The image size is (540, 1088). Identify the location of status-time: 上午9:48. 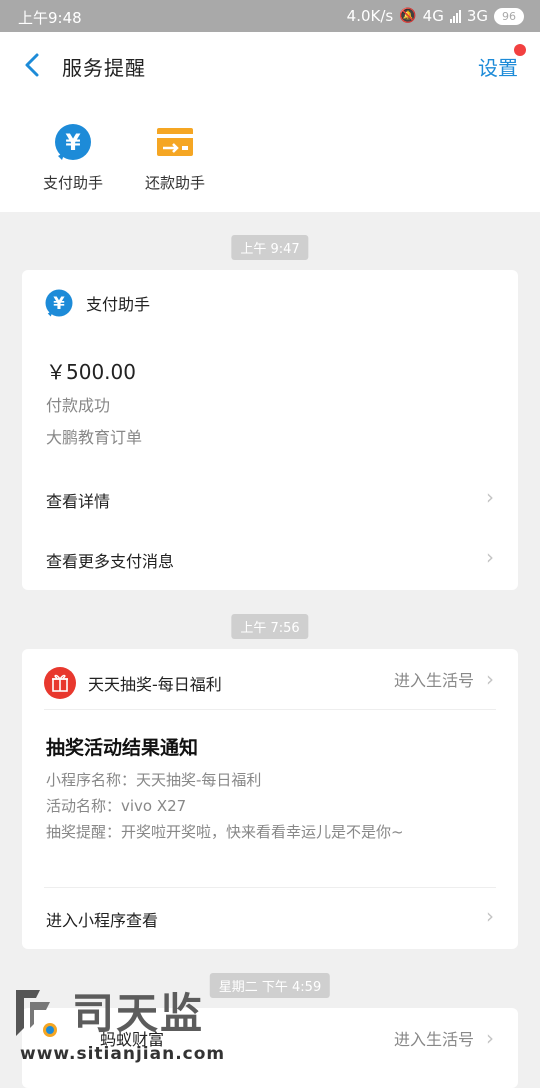
(50, 18).